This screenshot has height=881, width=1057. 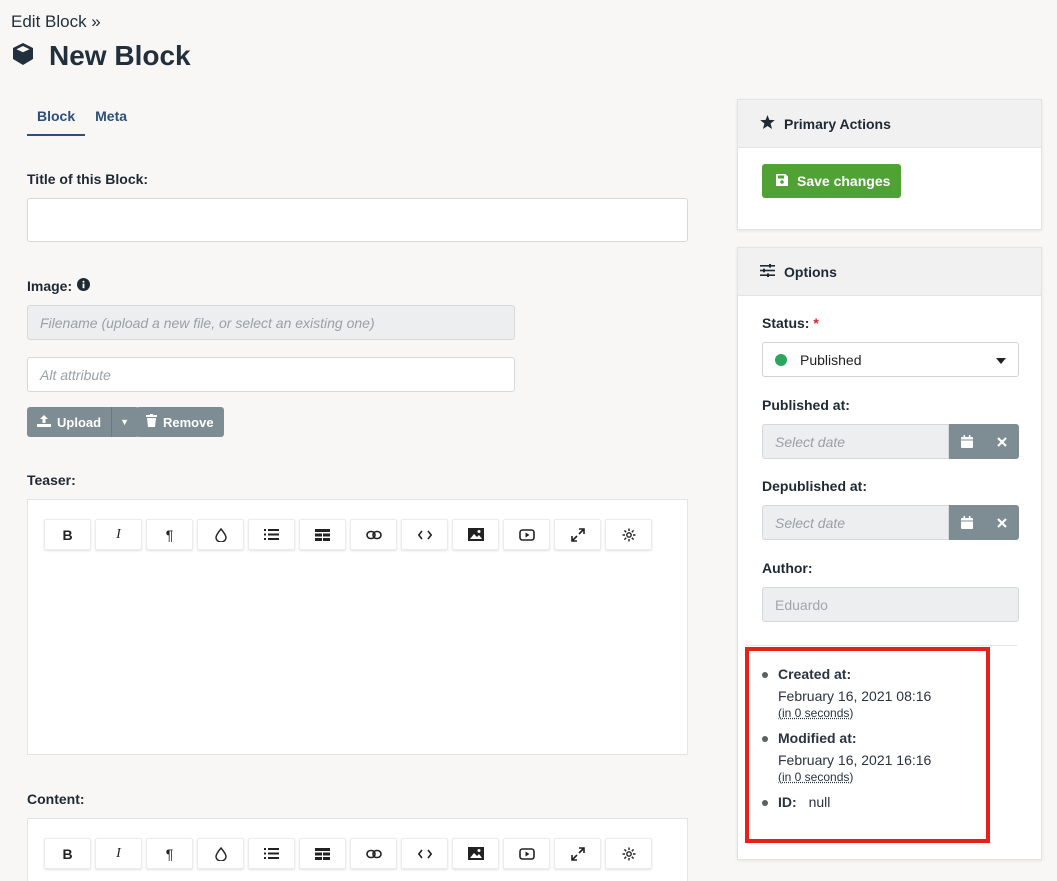 What do you see at coordinates (56, 22) in the screenshot?
I see `breadcrumb: Edit Block »` at bounding box center [56, 22].